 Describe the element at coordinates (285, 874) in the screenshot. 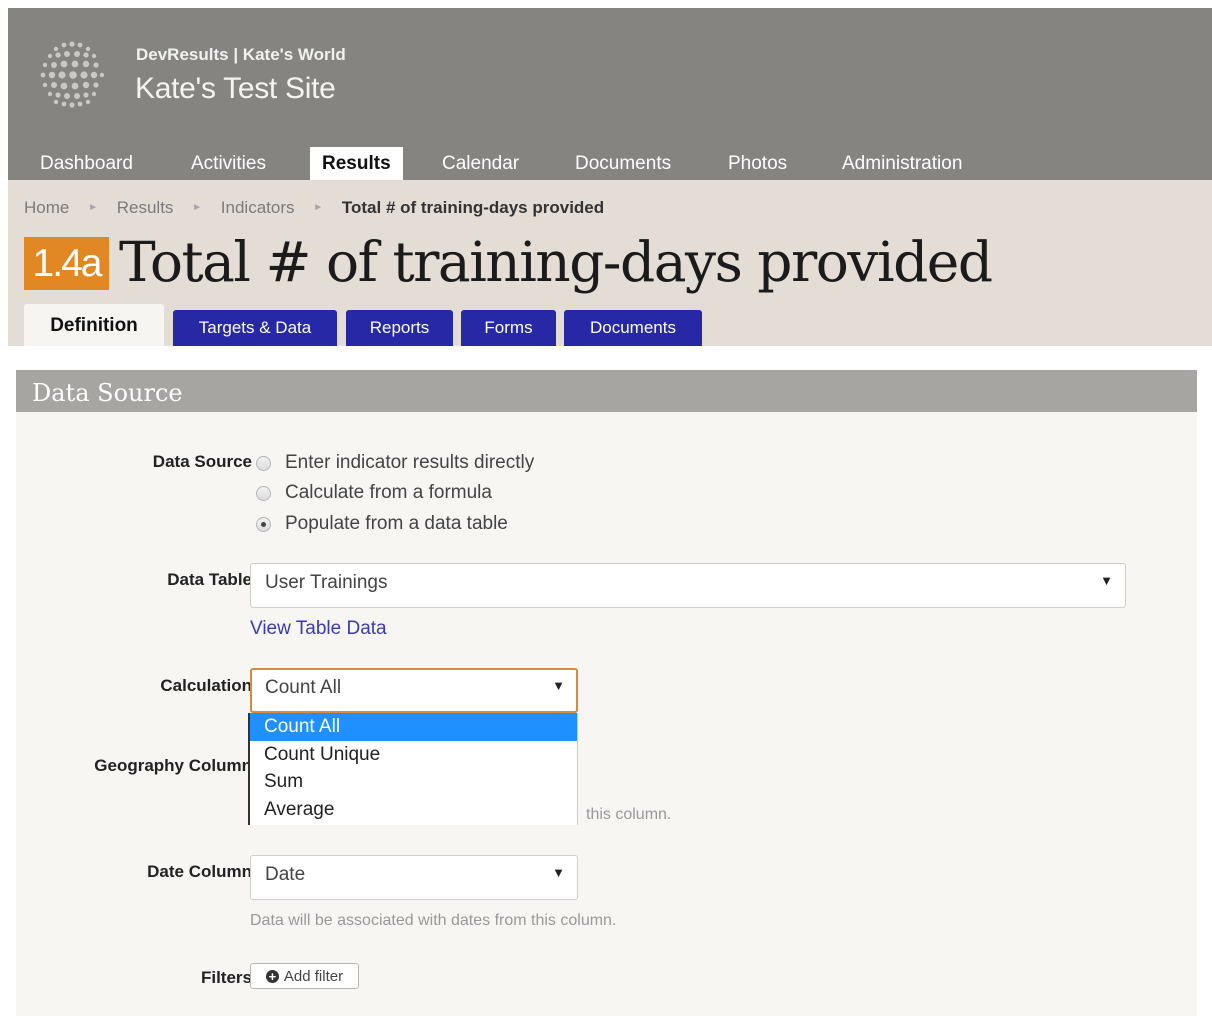

I see `date-column-value: Date` at that location.